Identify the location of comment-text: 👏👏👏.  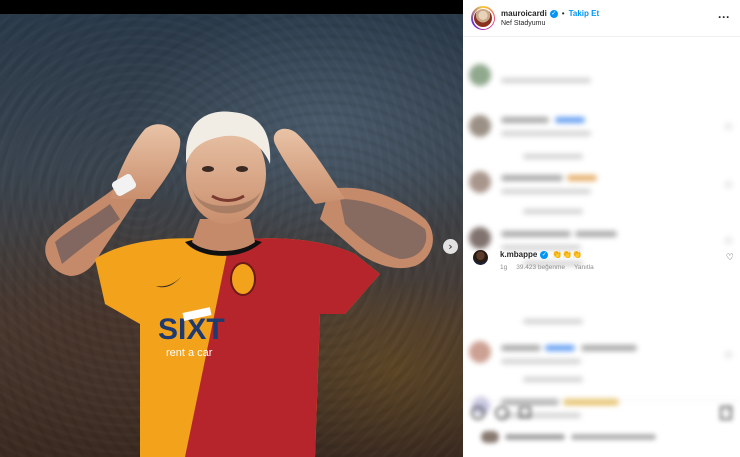
(567, 254).